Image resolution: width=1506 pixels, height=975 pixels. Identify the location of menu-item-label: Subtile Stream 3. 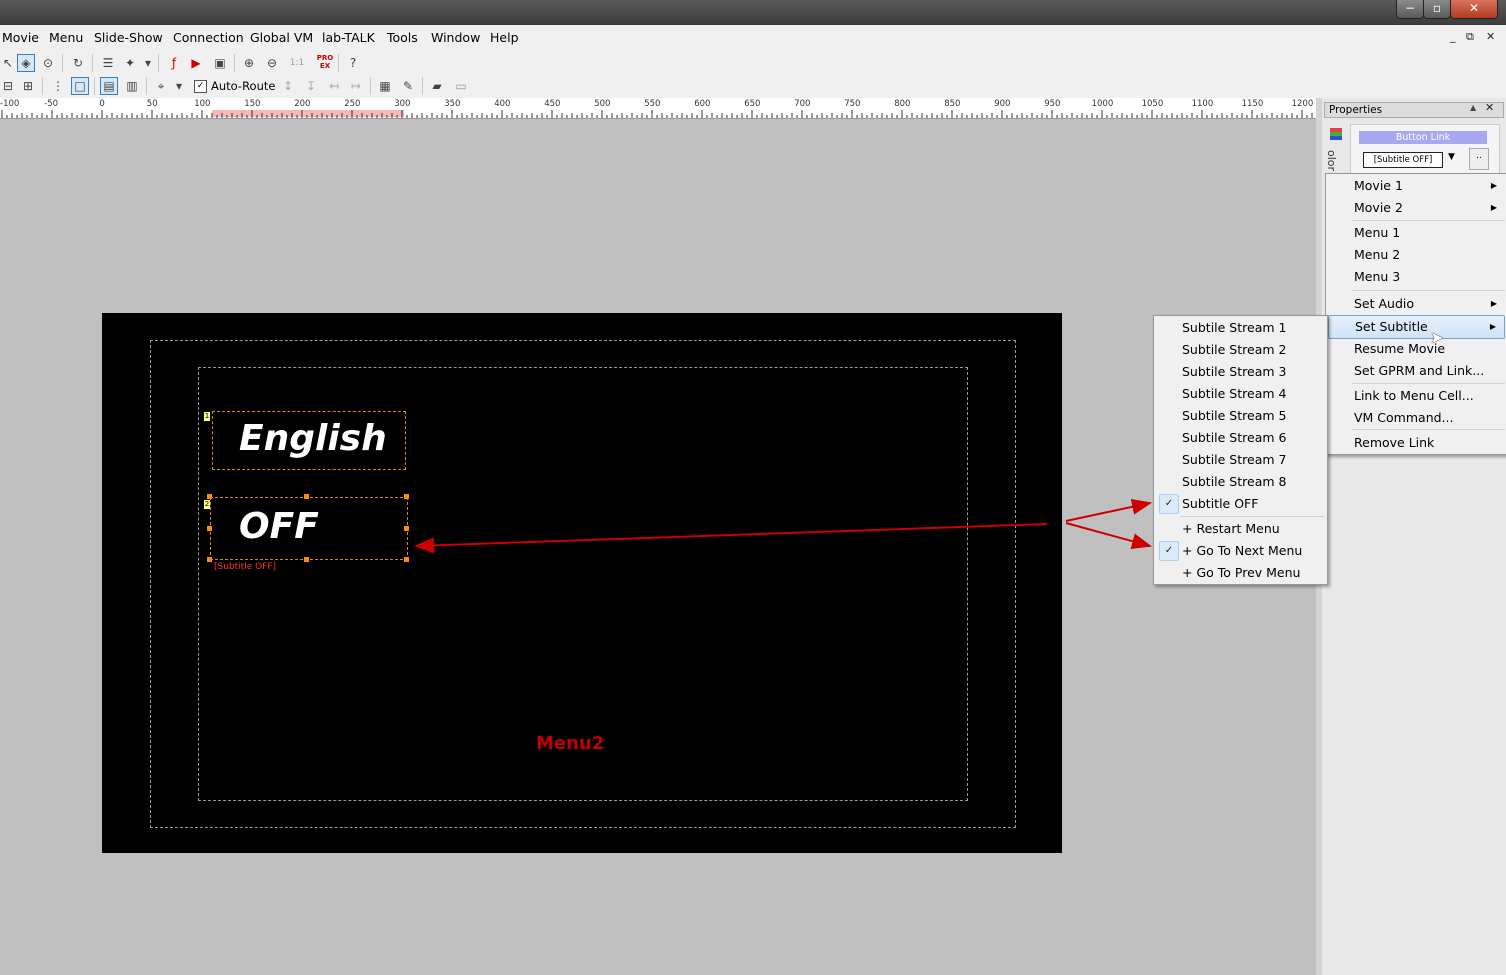
(1234, 371).